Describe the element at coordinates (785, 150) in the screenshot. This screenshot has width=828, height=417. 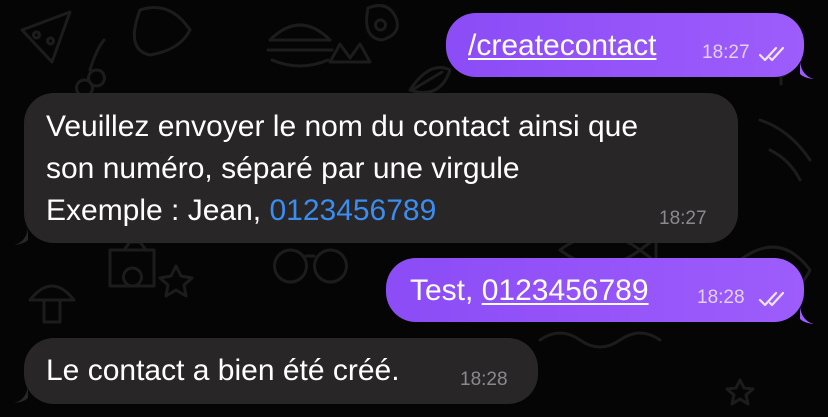
I see `lines-doodle` at that location.